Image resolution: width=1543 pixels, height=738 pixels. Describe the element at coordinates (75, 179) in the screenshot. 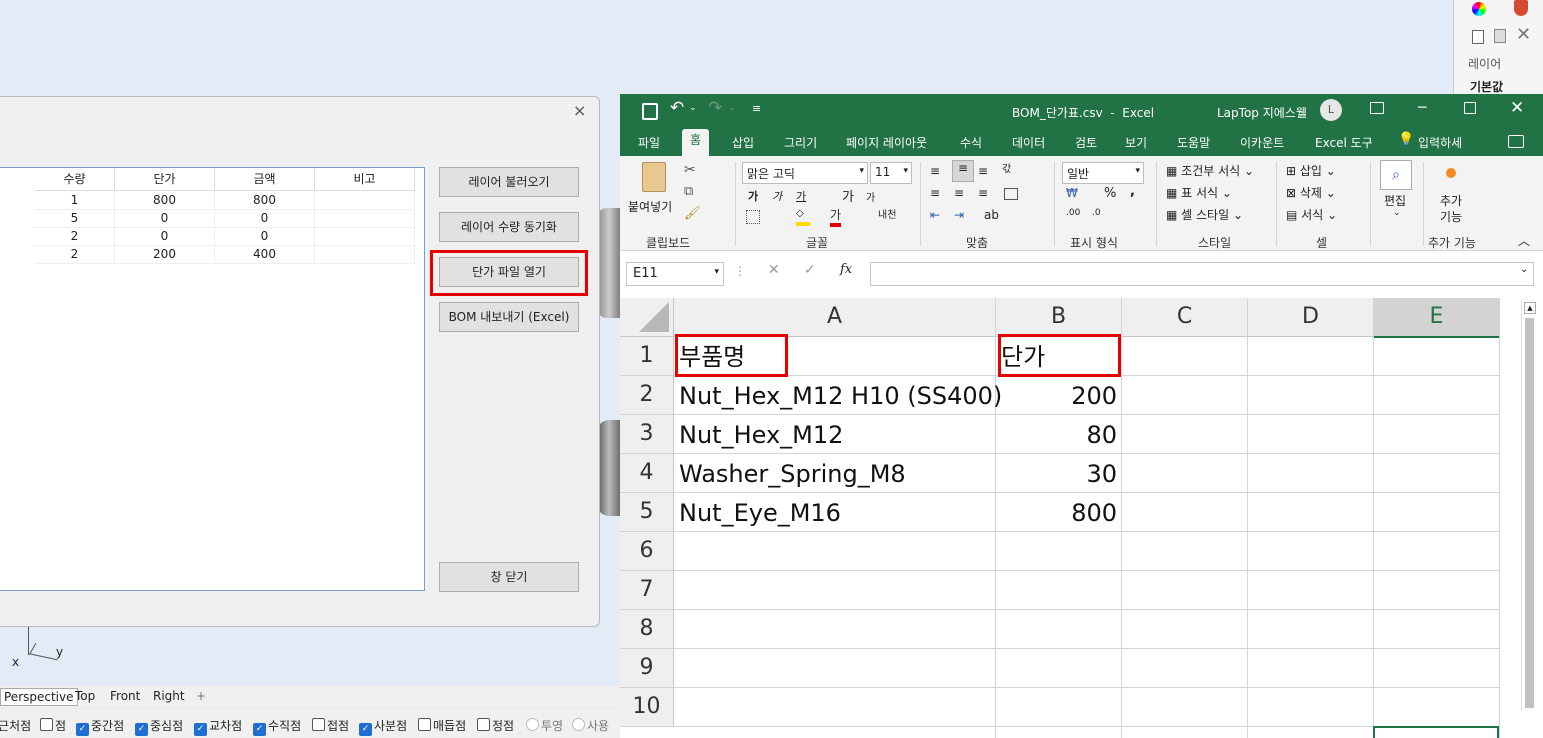

I see `column-header-qty: 수량` at that location.